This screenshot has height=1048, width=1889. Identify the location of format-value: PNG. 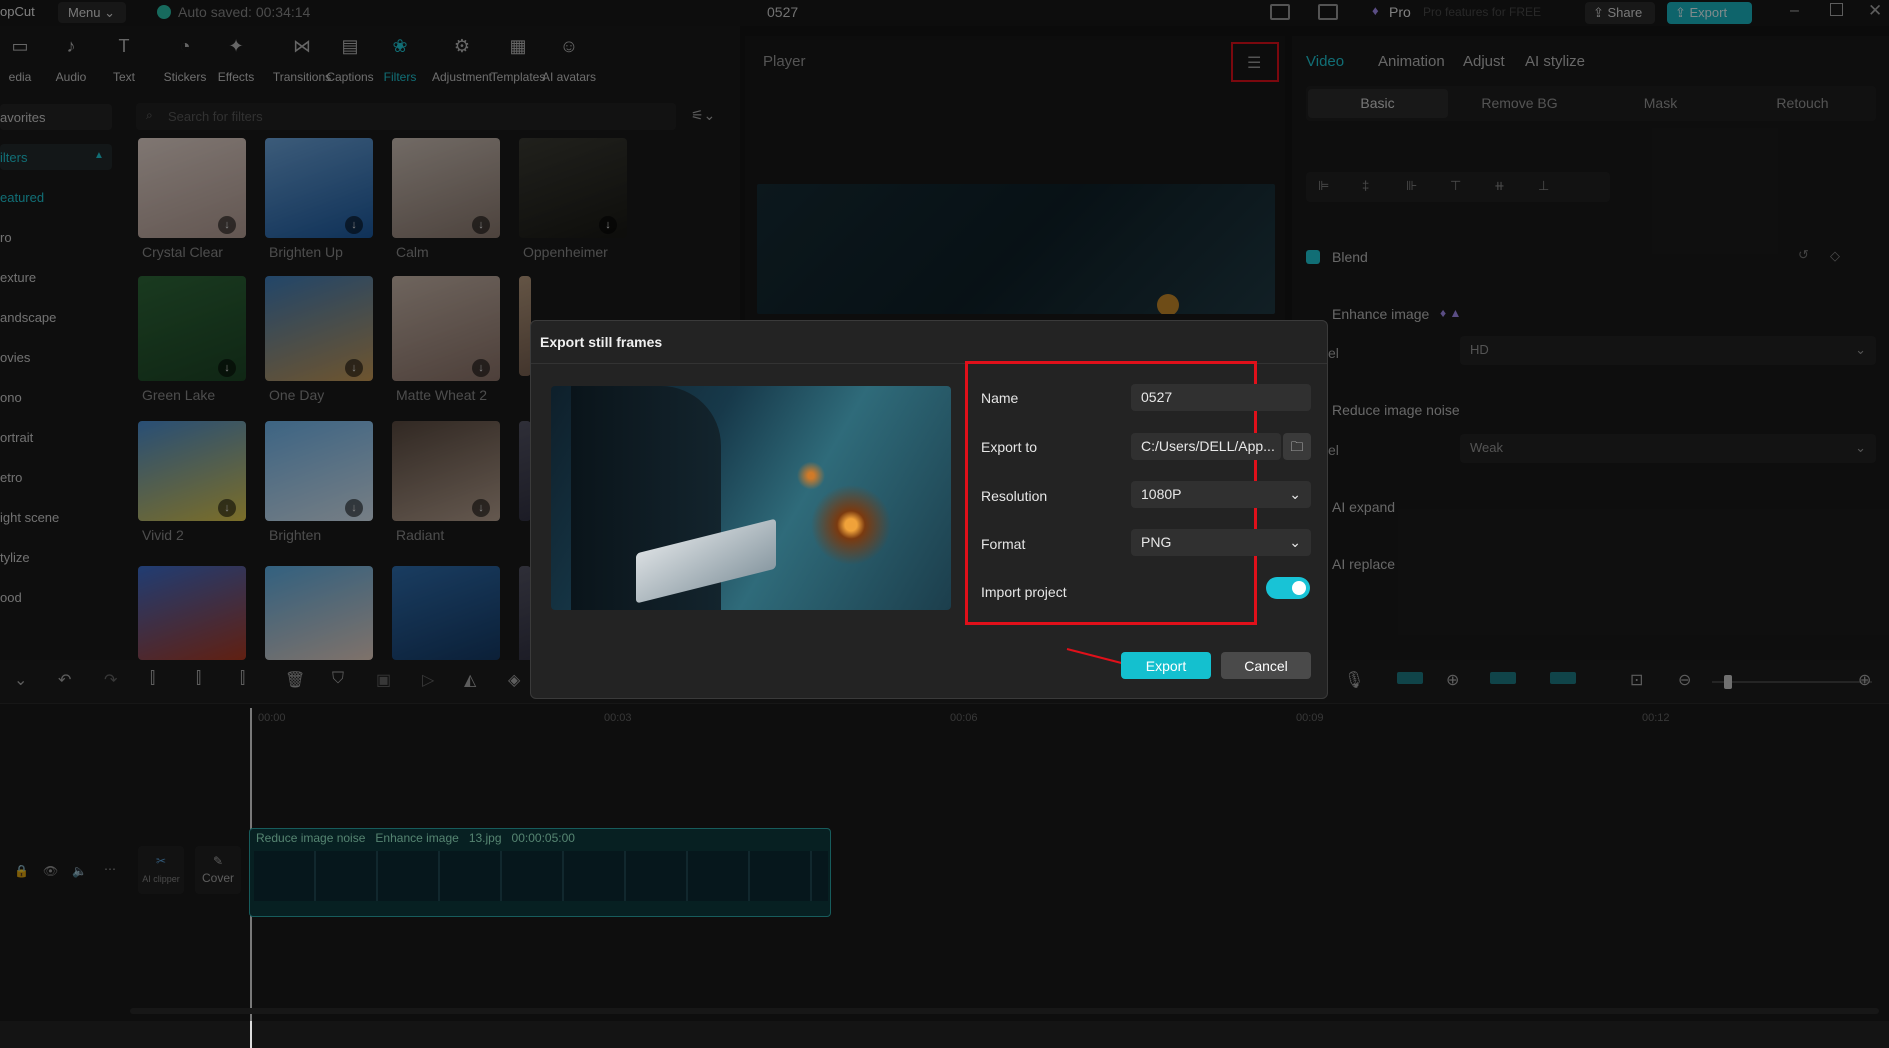
(1156, 542).